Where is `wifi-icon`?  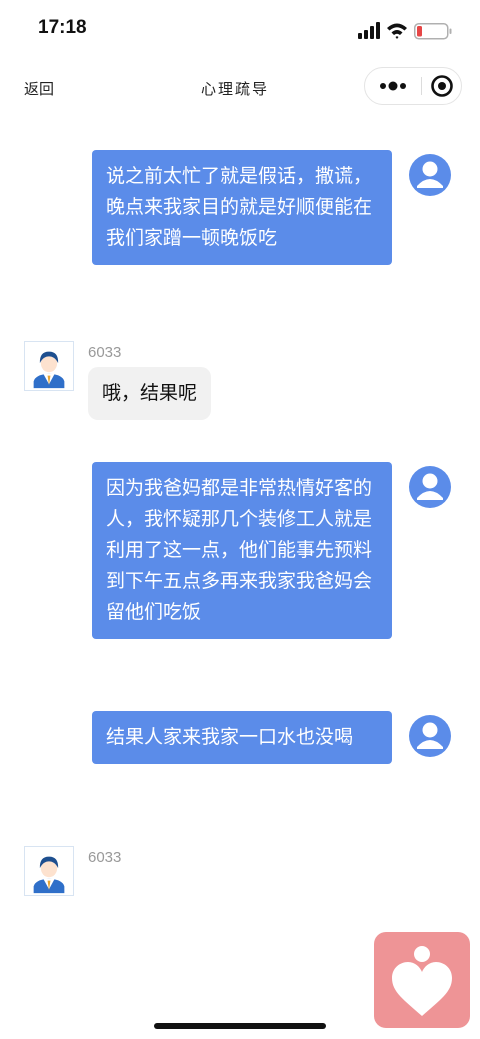
wifi-icon is located at coordinates (397, 31).